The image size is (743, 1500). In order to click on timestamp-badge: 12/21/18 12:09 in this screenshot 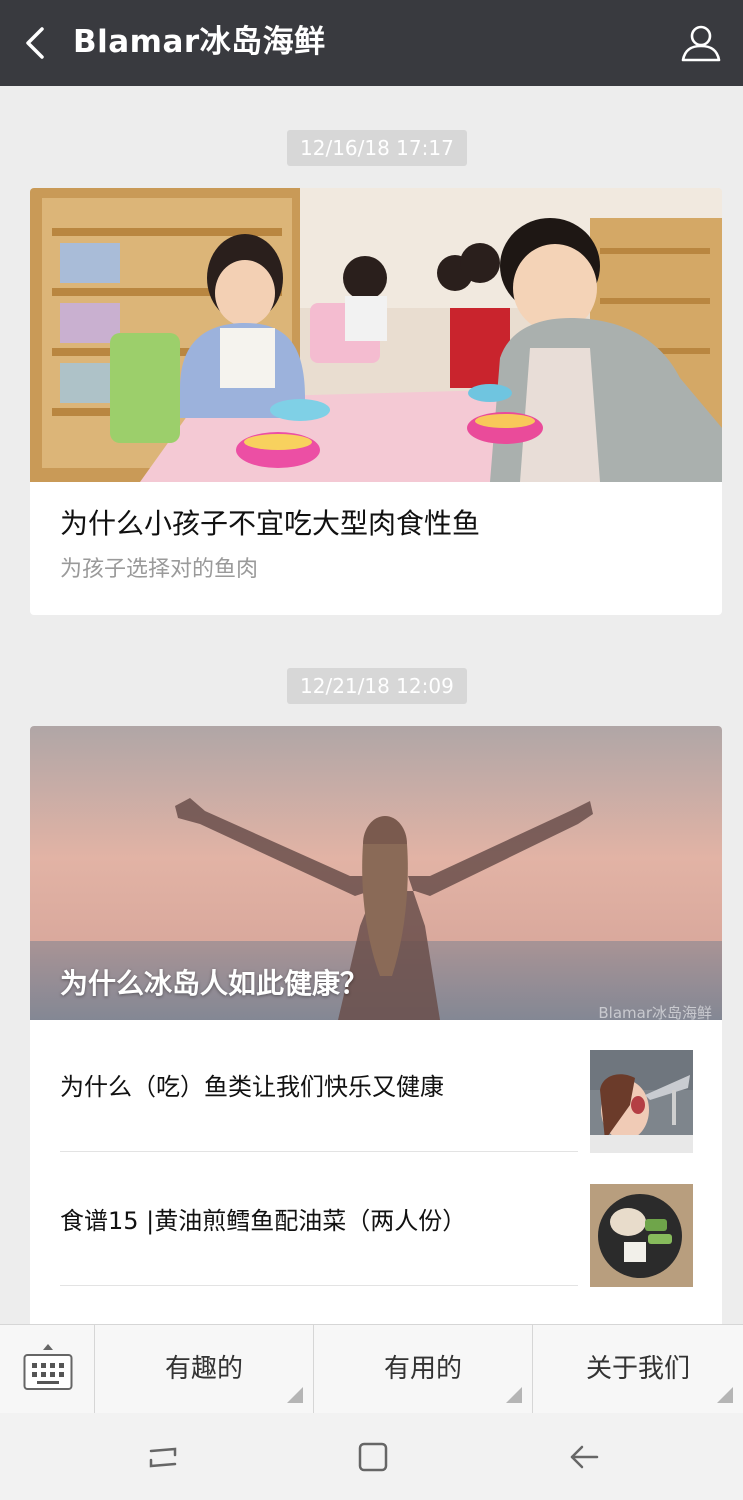, I will do `click(377, 686)`.